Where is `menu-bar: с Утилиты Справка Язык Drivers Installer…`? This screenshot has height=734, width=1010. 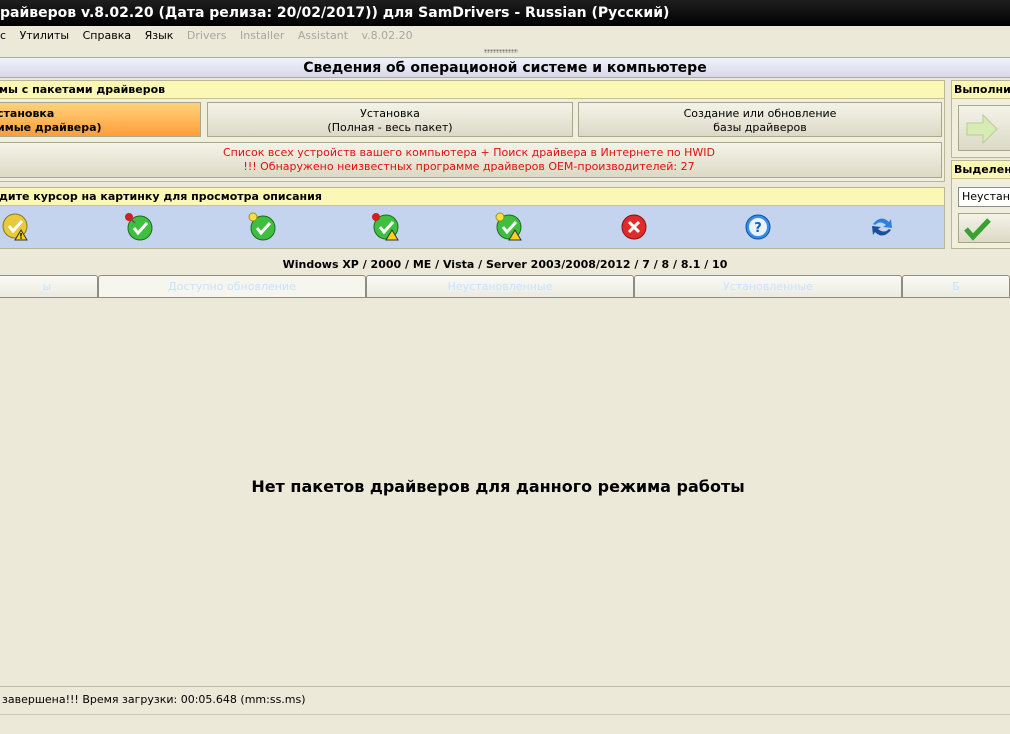
menu-bar: с Утилиты Справка Язык Drivers Installer… is located at coordinates (505, 36).